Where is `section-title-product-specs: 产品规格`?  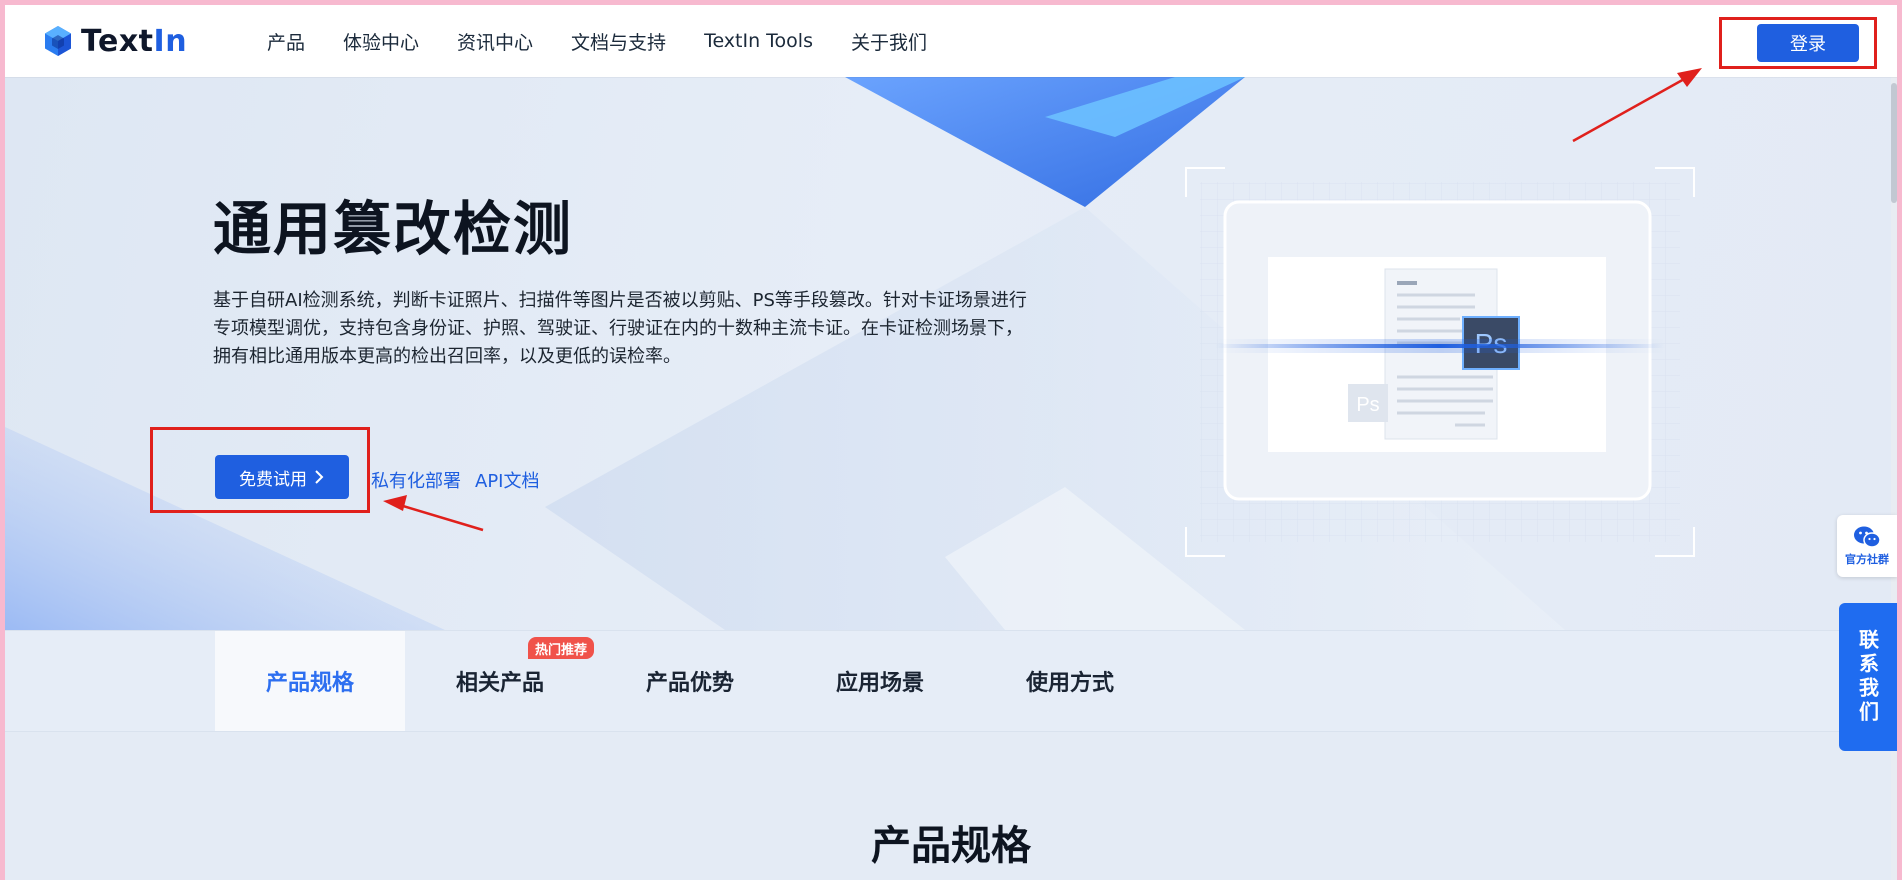 section-title-product-specs: 产品规格 is located at coordinates (951, 846).